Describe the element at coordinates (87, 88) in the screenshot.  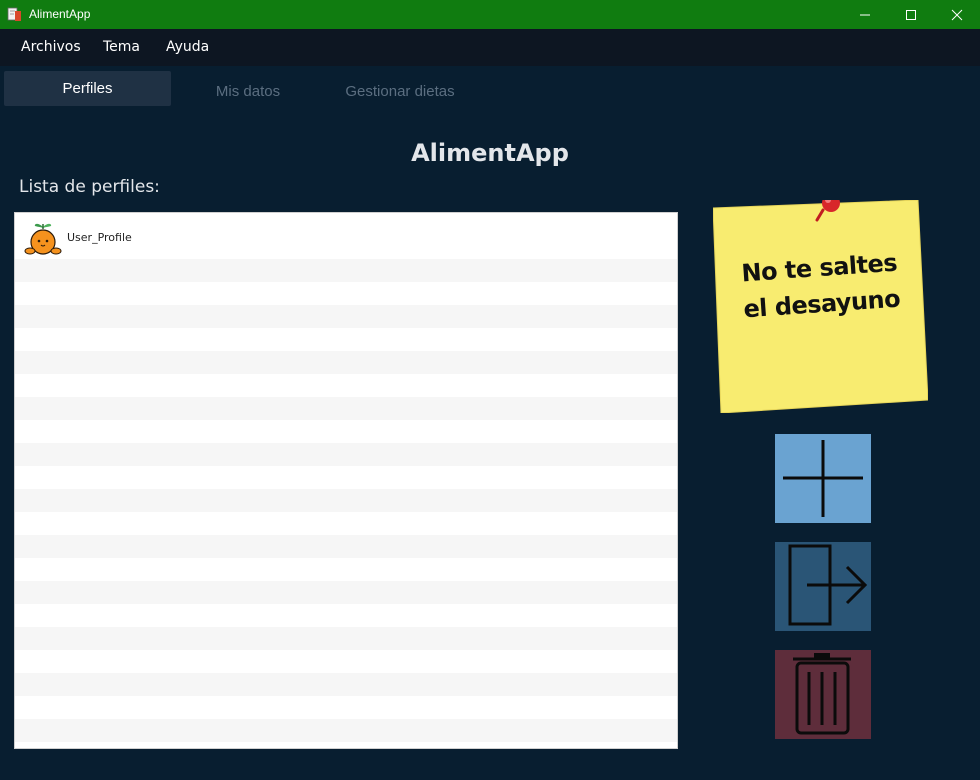
I see `tab-perfiles: Perfiles` at that location.